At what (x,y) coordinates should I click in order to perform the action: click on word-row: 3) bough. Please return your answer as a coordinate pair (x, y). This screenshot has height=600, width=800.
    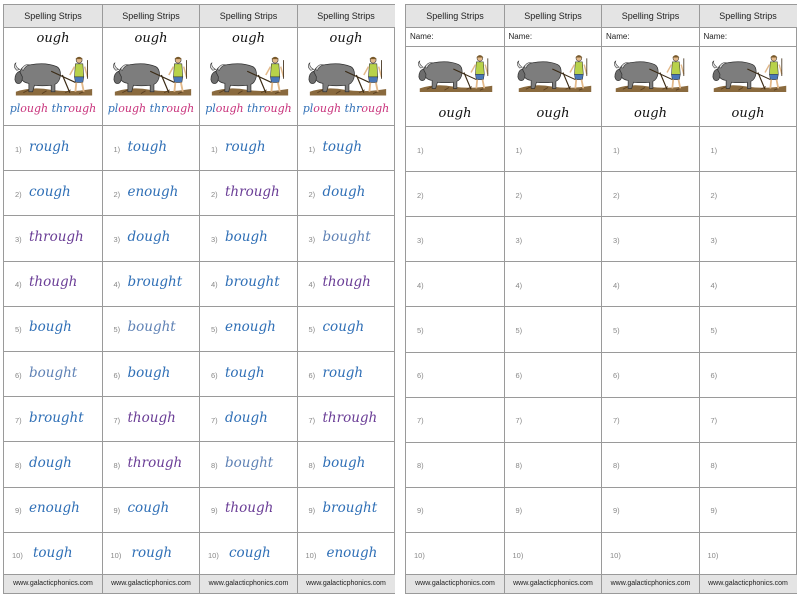
    Looking at the image, I should click on (248, 237).